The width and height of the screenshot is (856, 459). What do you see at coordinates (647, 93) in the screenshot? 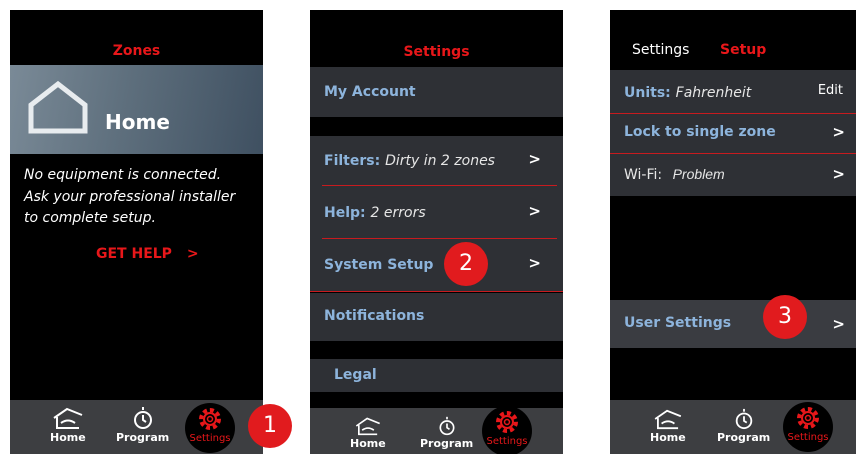
I see `units-label: Units:` at bounding box center [647, 93].